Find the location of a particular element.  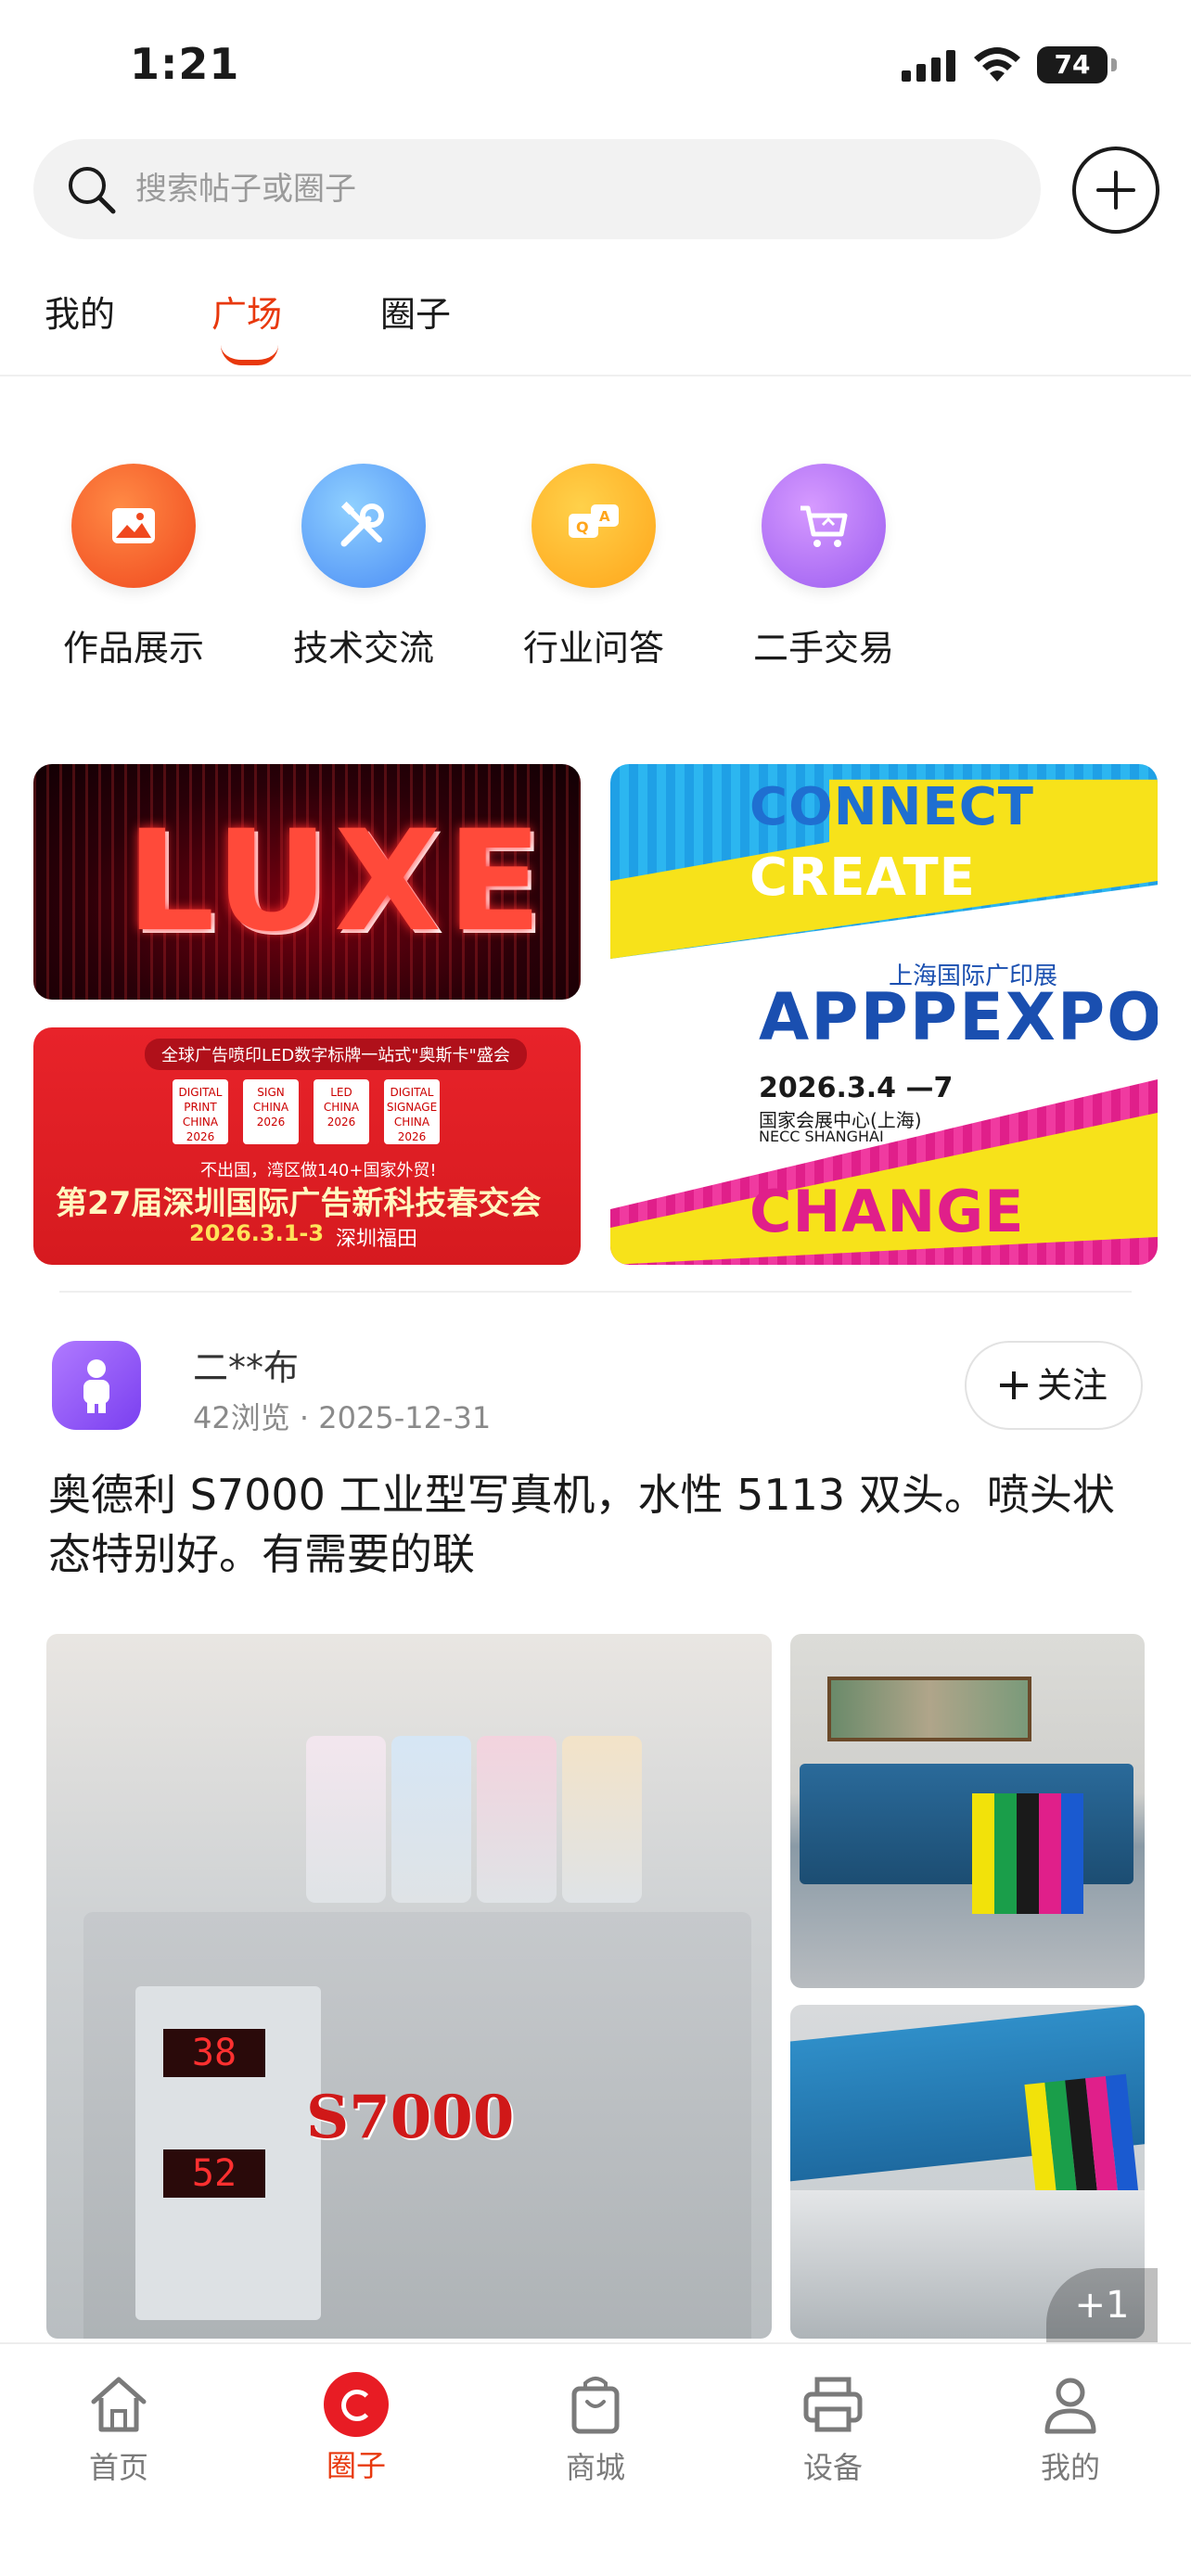

post-meta: 42浏览 · 2025-12-31 is located at coordinates (342, 1416).